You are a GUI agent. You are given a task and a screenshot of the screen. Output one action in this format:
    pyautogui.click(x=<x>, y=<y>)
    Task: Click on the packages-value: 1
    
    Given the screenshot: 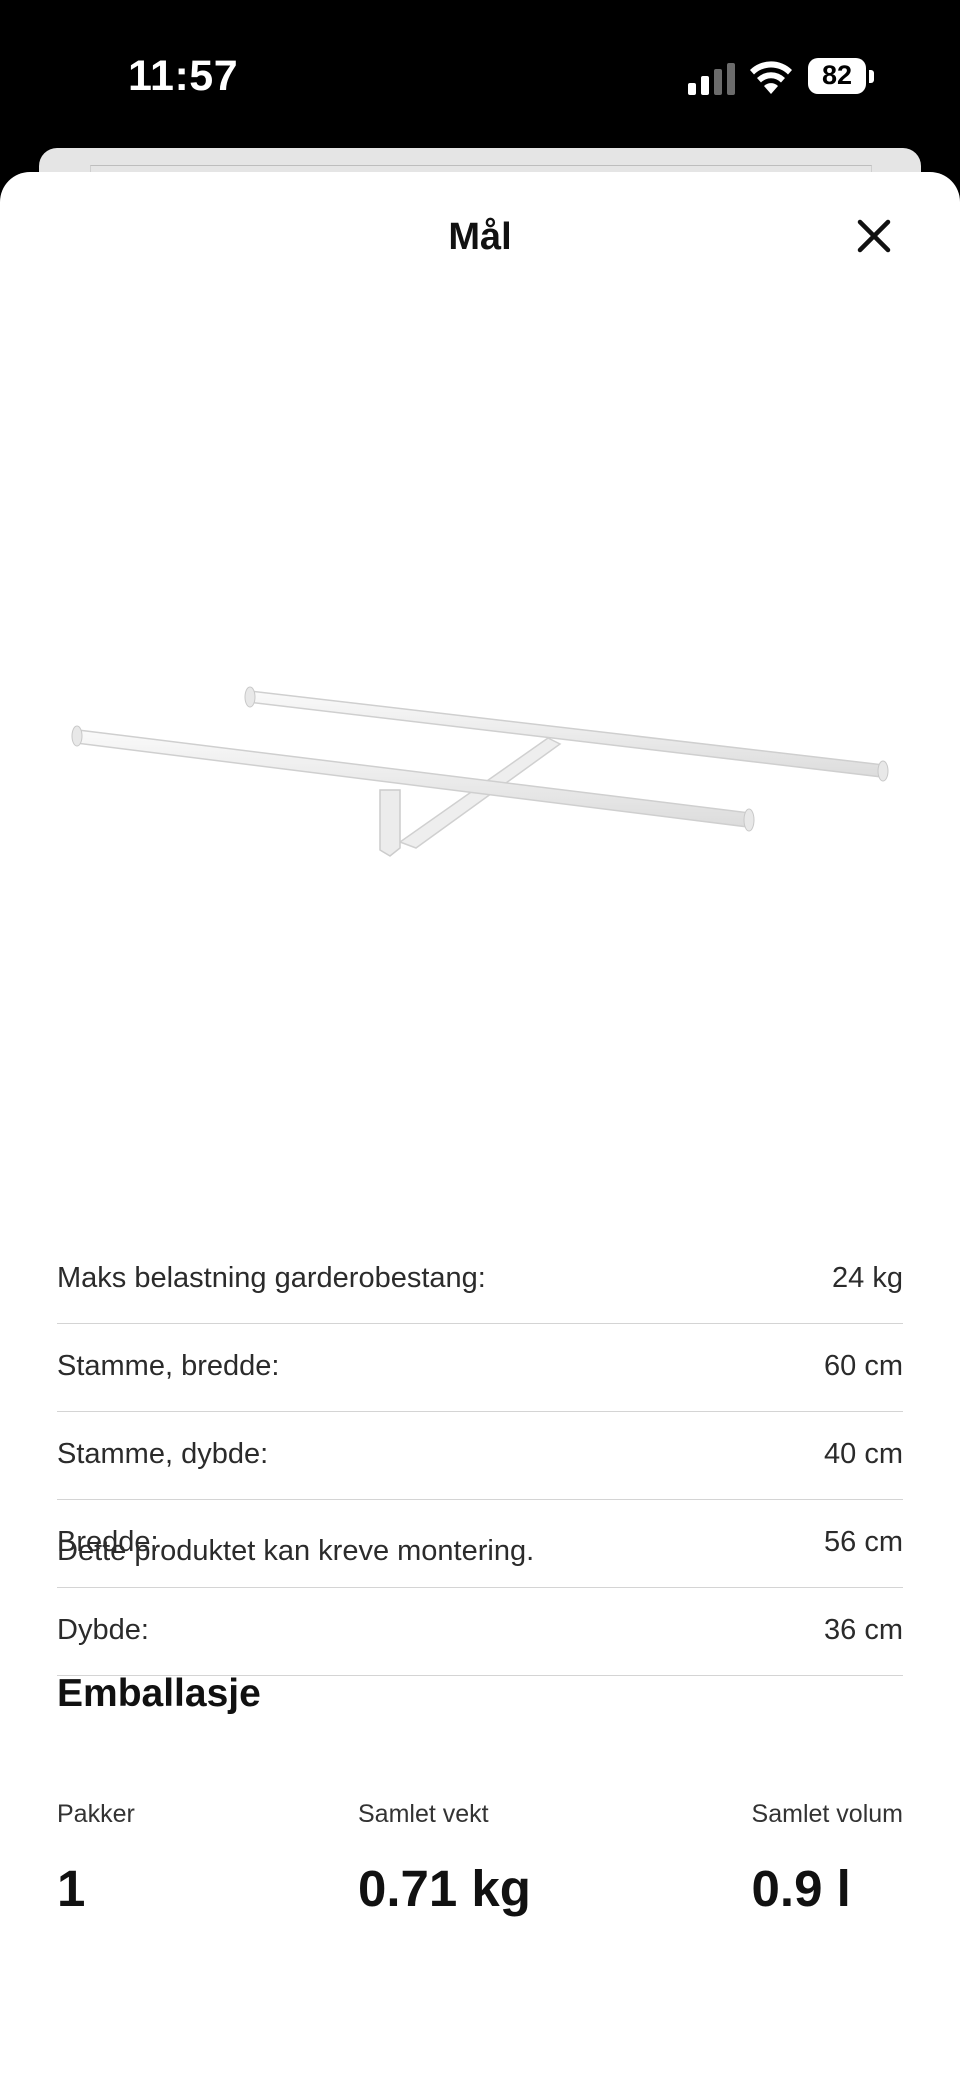 What is the action you would take?
    pyautogui.click(x=71, y=1888)
    